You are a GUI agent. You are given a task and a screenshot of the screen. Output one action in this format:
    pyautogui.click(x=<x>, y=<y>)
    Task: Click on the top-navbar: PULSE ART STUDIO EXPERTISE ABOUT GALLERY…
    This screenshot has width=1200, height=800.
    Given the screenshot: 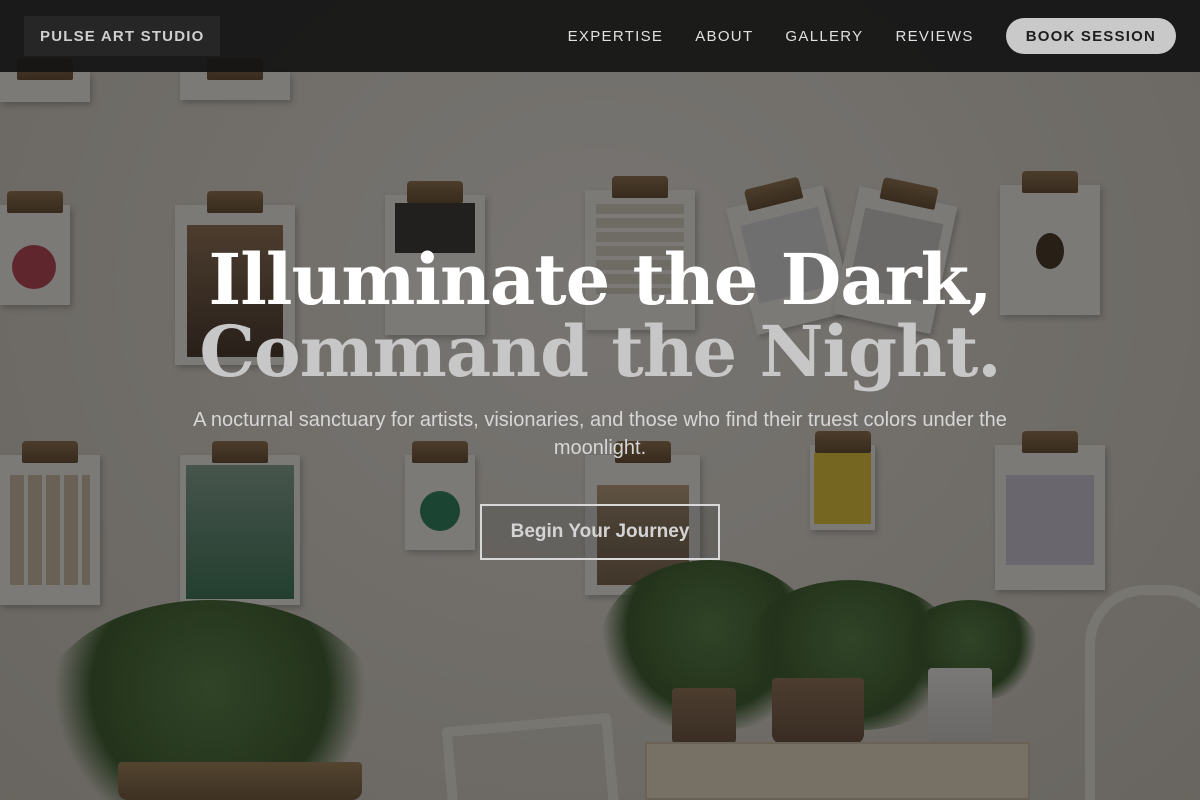 What is the action you would take?
    pyautogui.click(x=600, y=36)
    